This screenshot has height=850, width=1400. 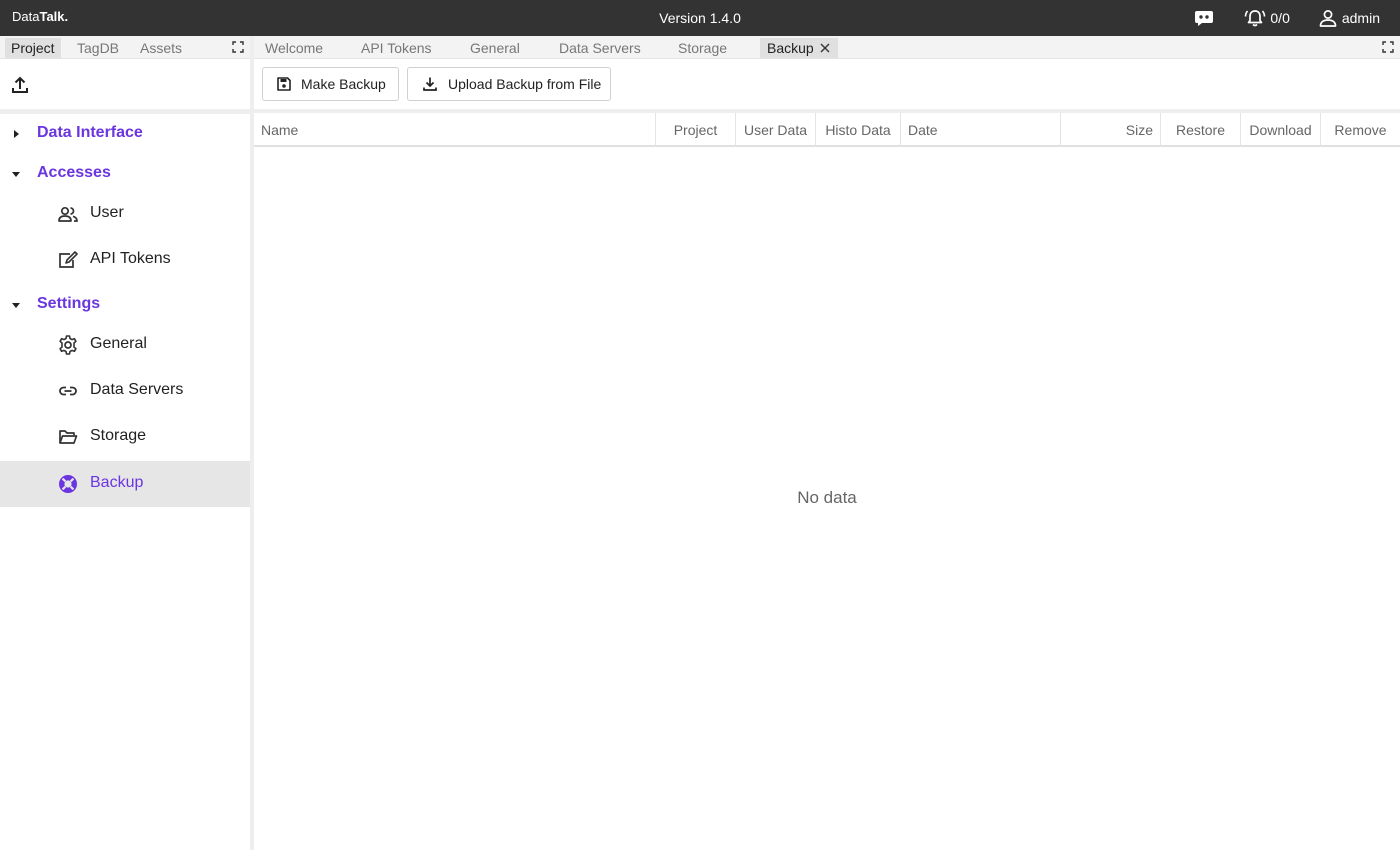 I want to click on tab-welcome: Welcome, so click(x=294, y=48).